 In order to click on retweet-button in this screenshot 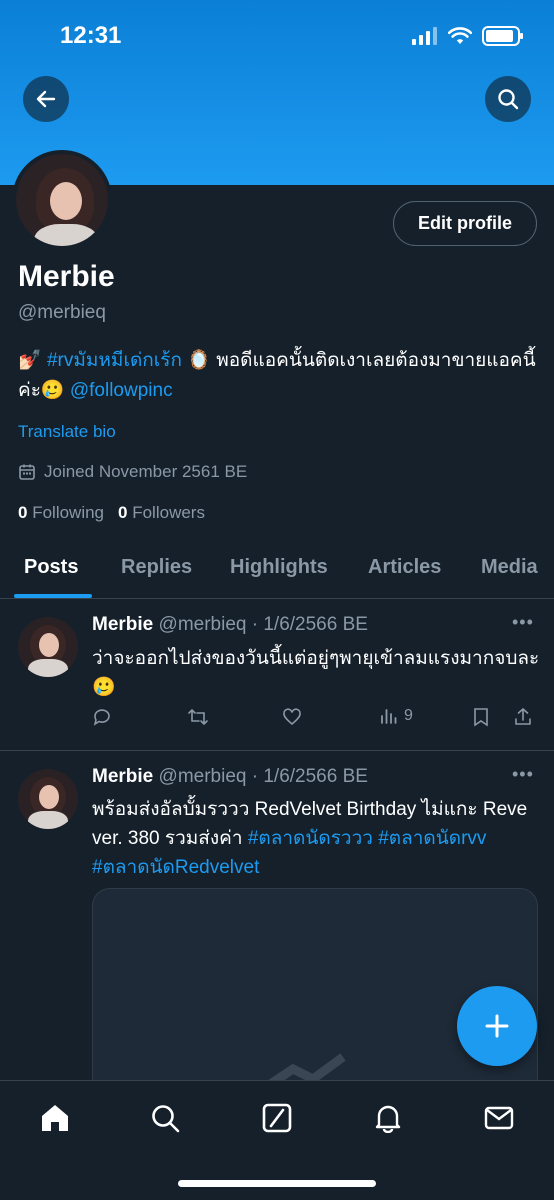, I will do `click(198, 717)`.